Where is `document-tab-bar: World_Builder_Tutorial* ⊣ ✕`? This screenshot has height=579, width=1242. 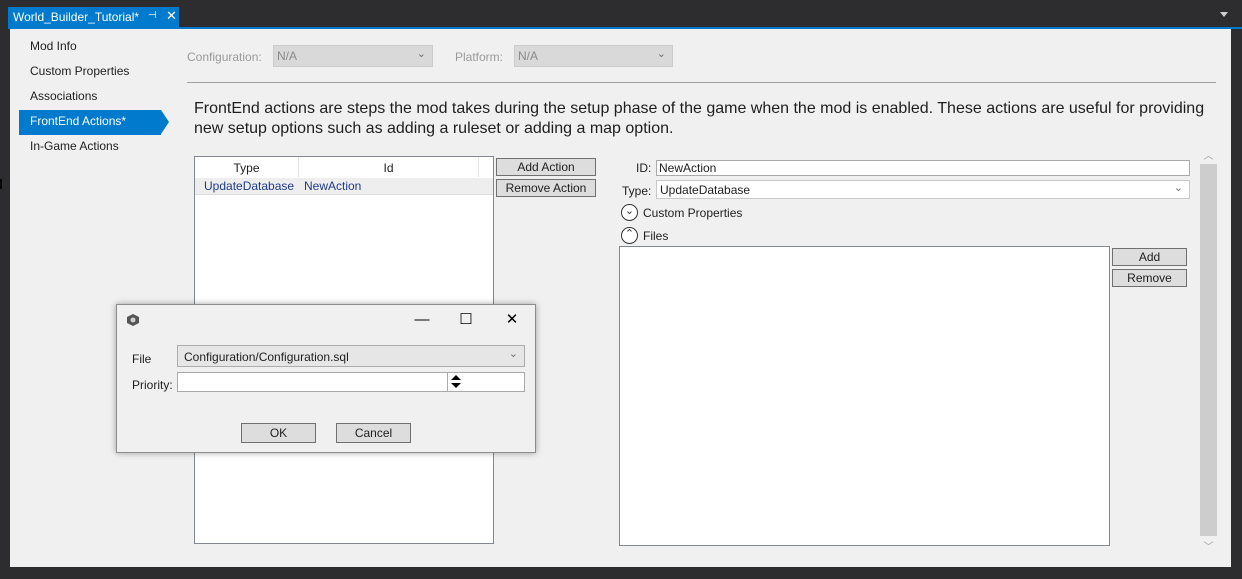 document-tab-bar: World_Builder_Tutorial* ⊣ ✕ is located at coordinates (621, 14).